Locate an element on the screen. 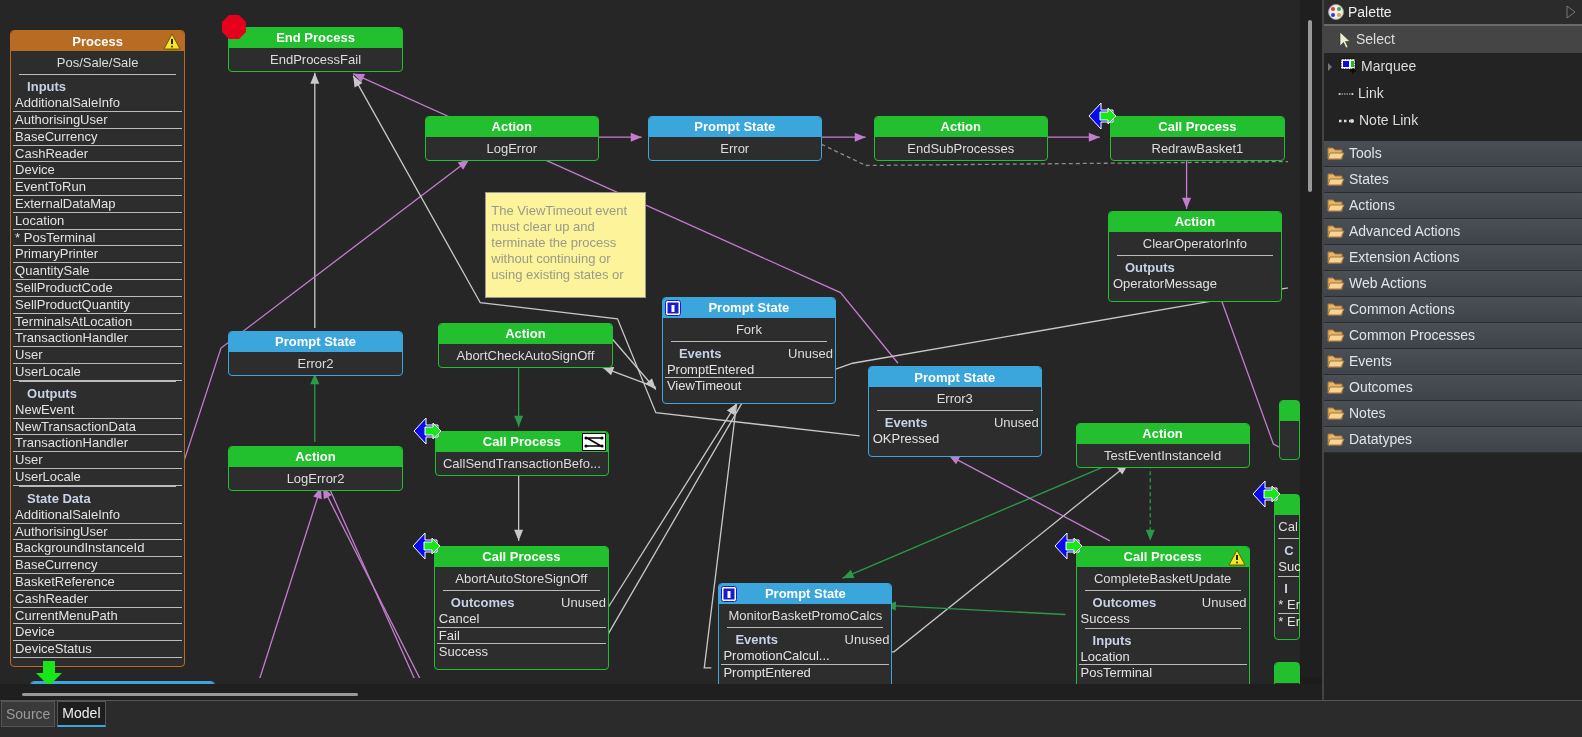  editor-tab: Model is located at coordinates (81, 714).